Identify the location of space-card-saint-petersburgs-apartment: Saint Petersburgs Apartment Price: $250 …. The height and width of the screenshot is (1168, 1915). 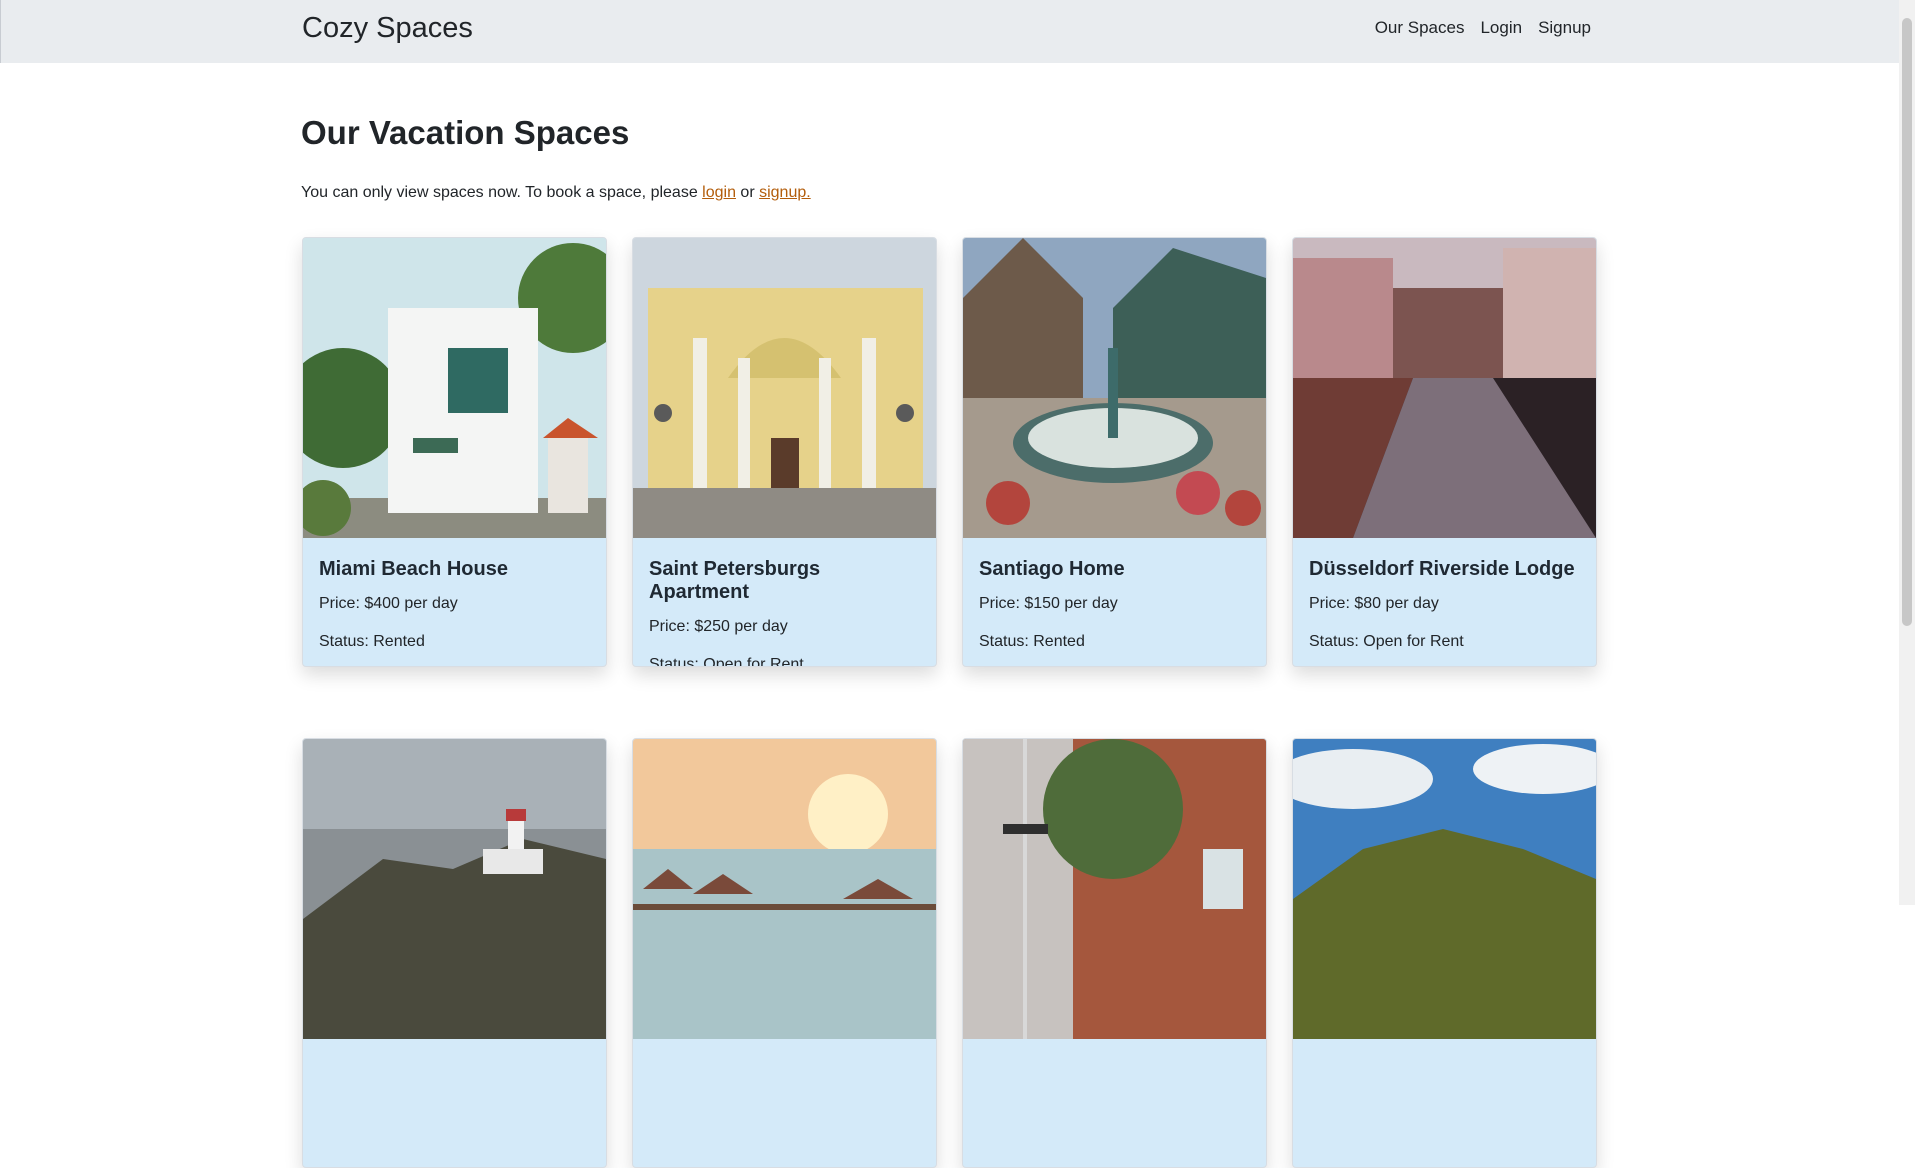
(784, 452).